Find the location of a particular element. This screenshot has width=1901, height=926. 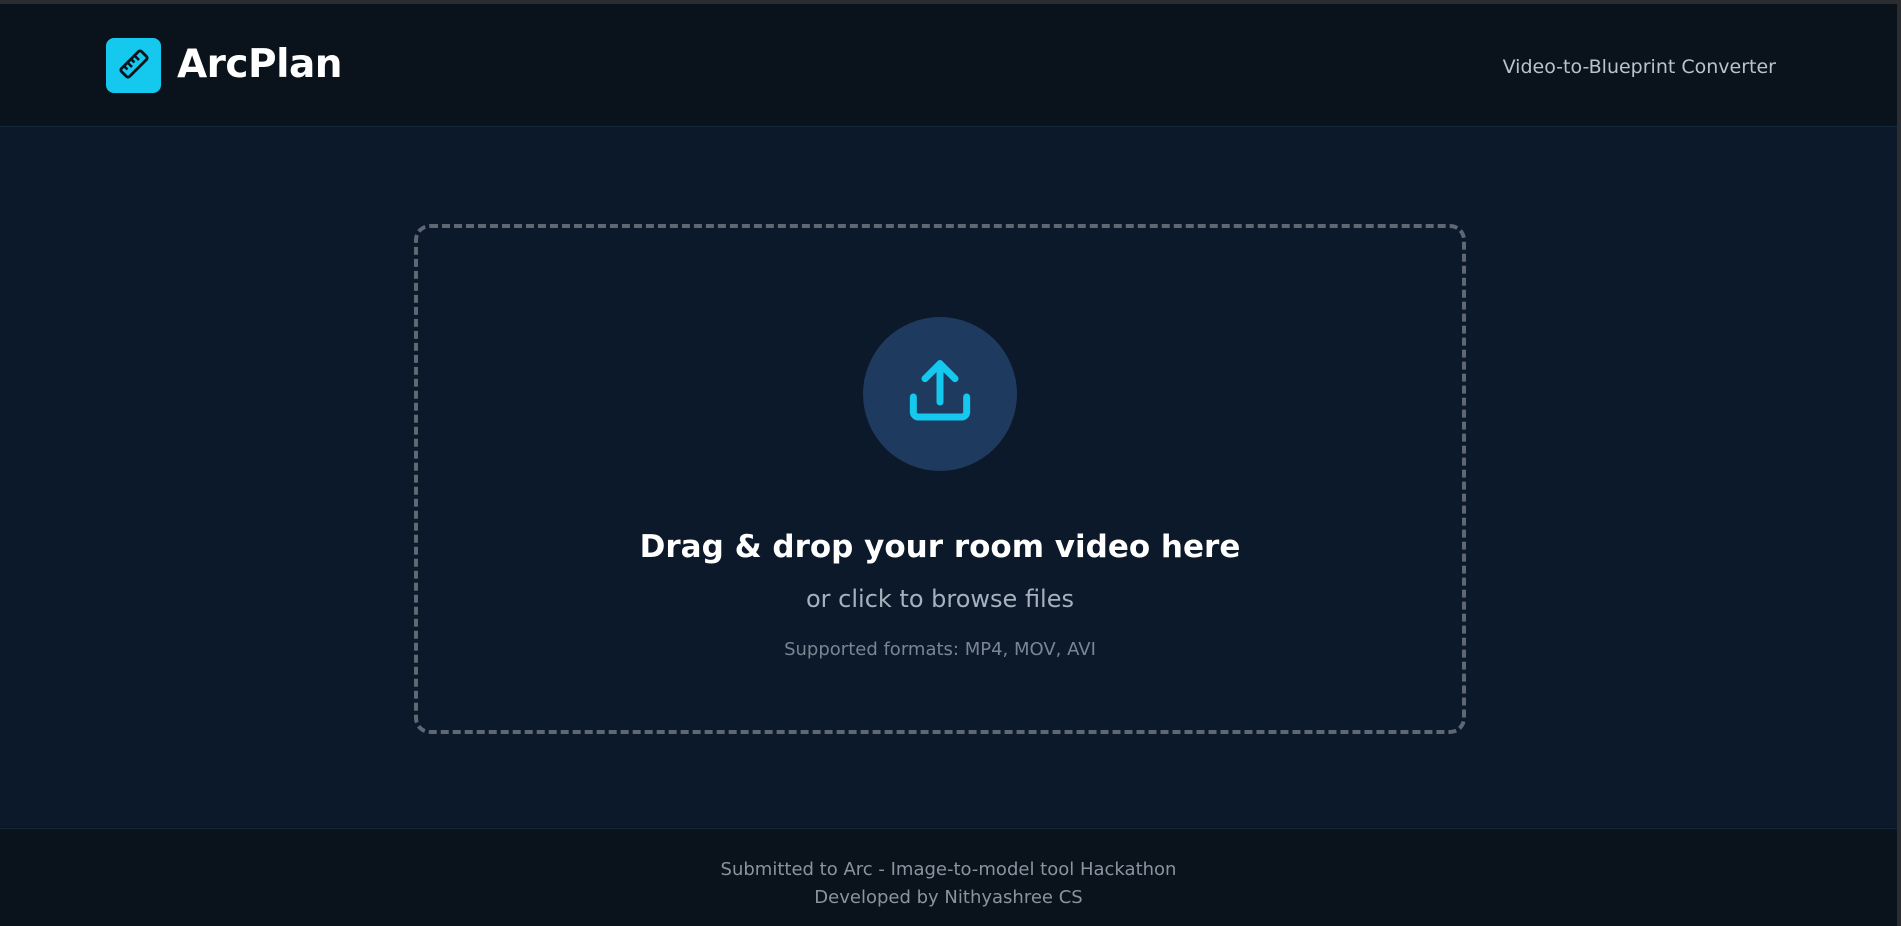

footer-developer-credit: Developed by Nithyashree CS is located at coordinates (948, 897).